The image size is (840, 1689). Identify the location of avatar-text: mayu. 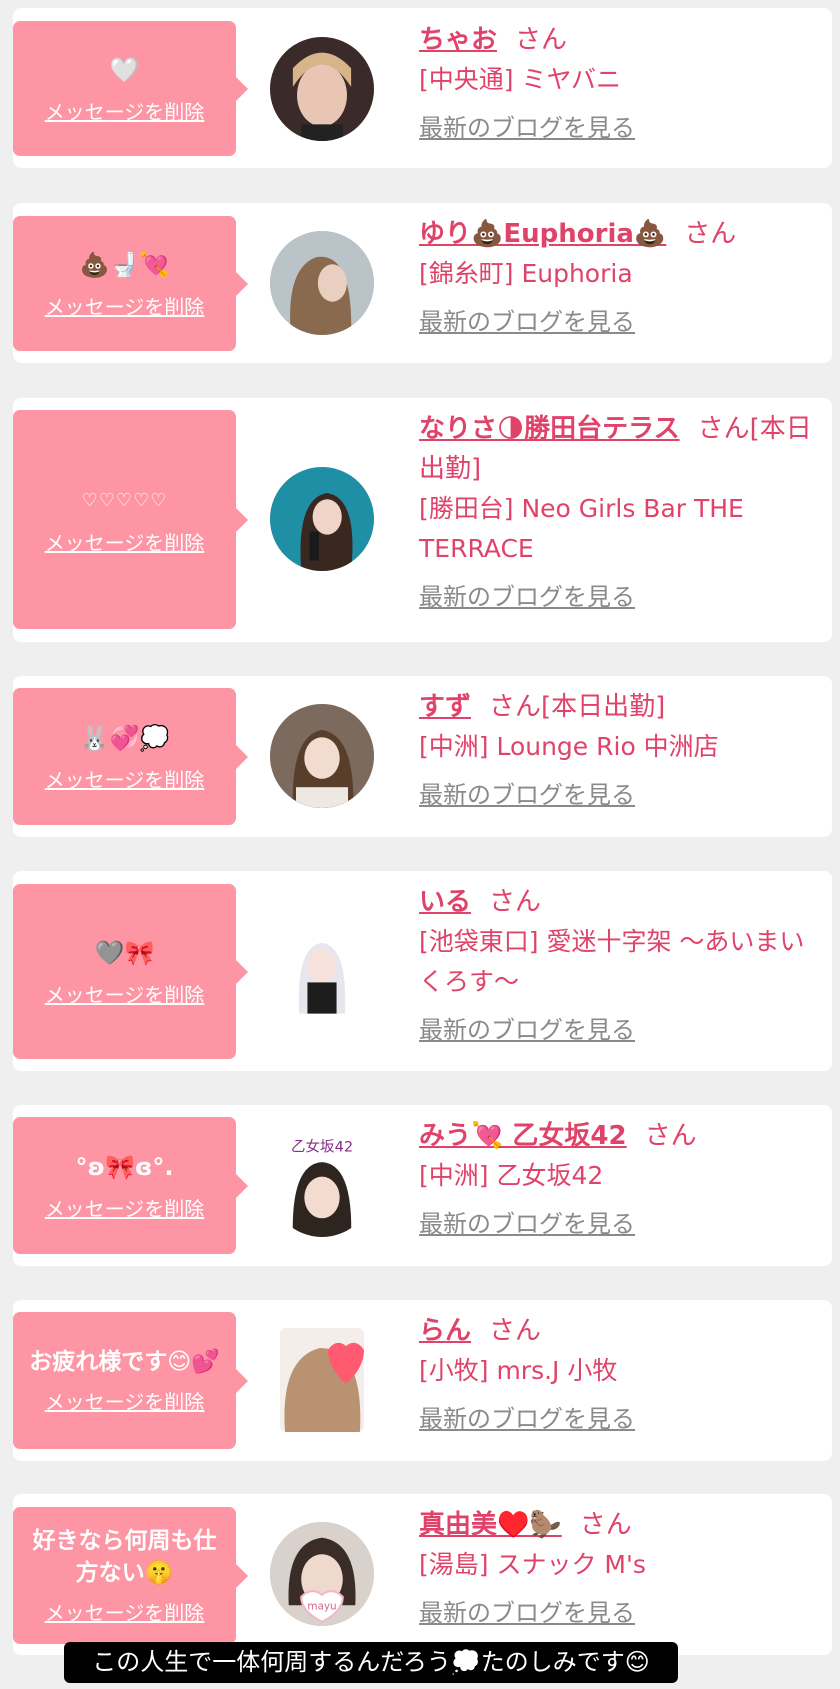
(321, 1606).